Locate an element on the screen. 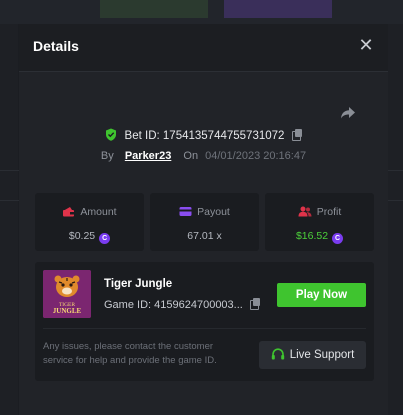  modal-title: Details is located at coordinates (56, 46).